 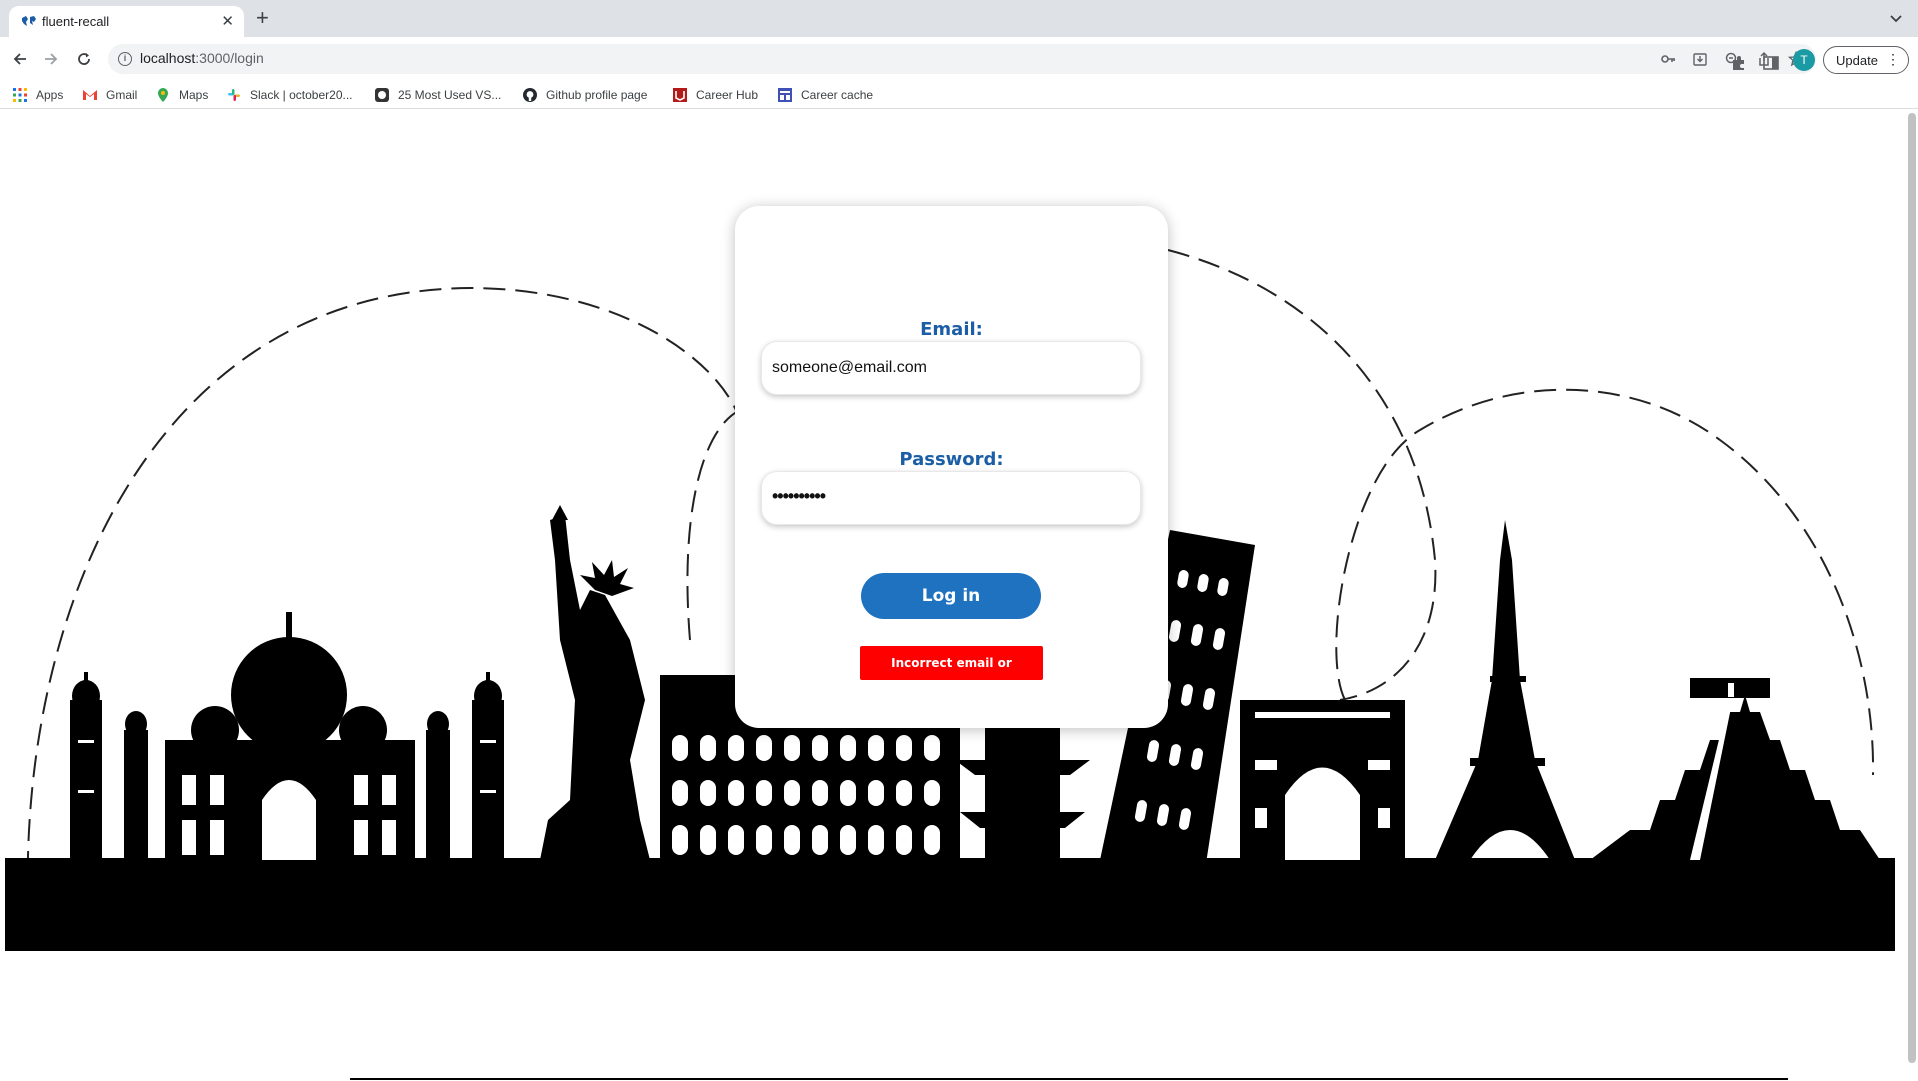 I want to click on email-field: someone@email.com, so click(x=951, y=368).